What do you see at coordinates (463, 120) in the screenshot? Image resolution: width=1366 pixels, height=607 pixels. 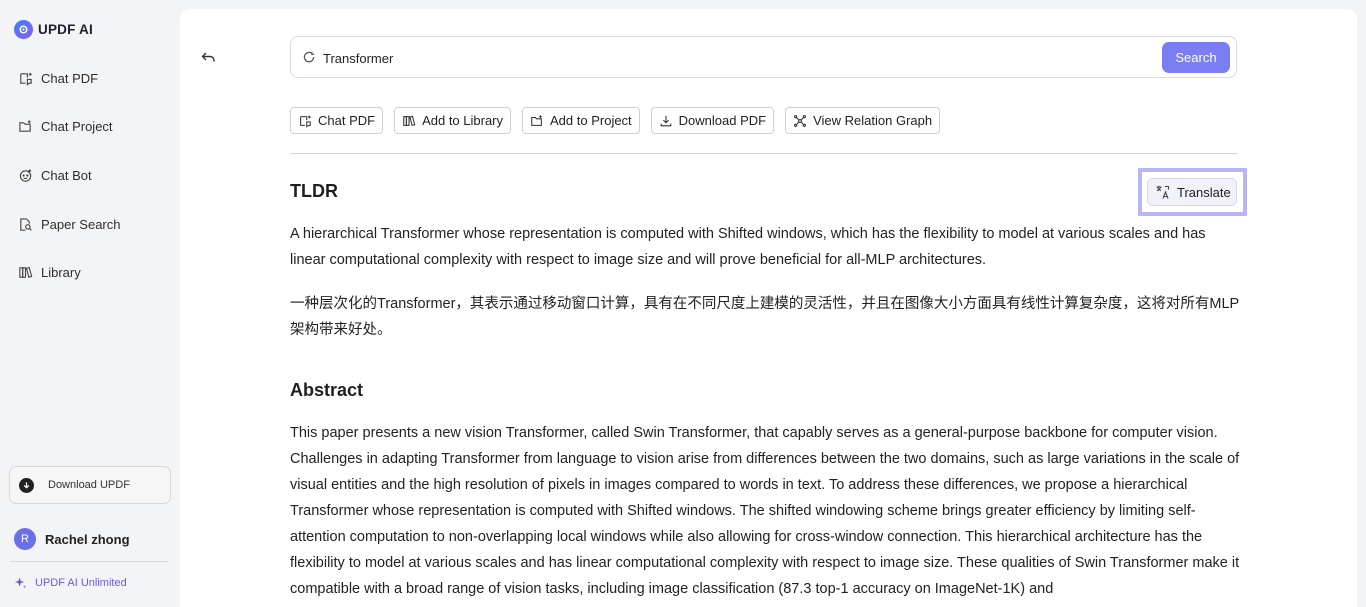 I see `button-label: Add to Library` at bounding box center [463, 120].